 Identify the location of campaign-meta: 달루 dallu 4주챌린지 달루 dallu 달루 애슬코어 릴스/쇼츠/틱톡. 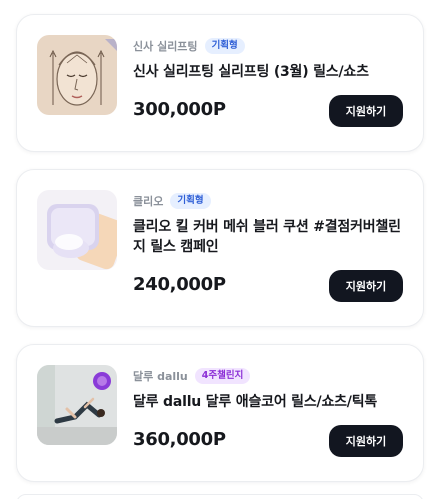
(268, 389).